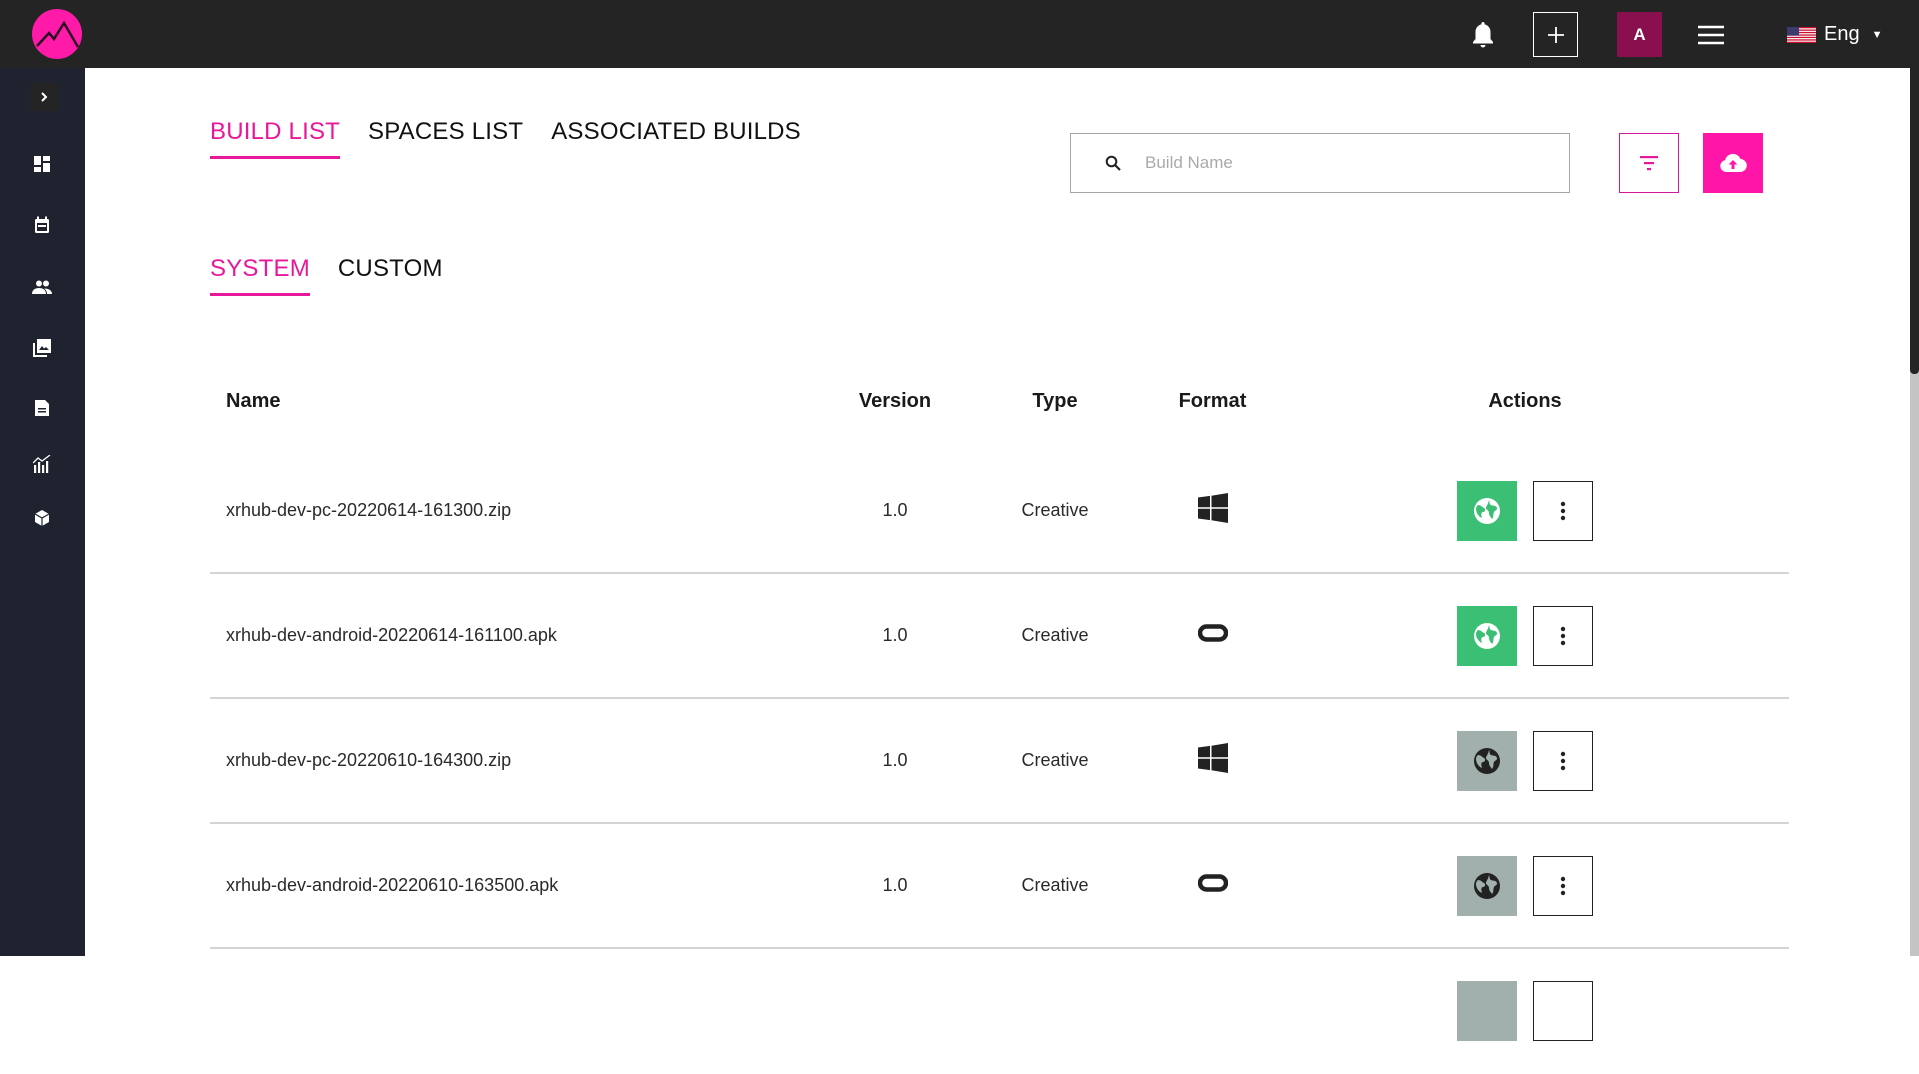  Describe the element at coordinates (275, 138) in the screenshot. I see `tab-build-list: BUILD LIST` at that location.